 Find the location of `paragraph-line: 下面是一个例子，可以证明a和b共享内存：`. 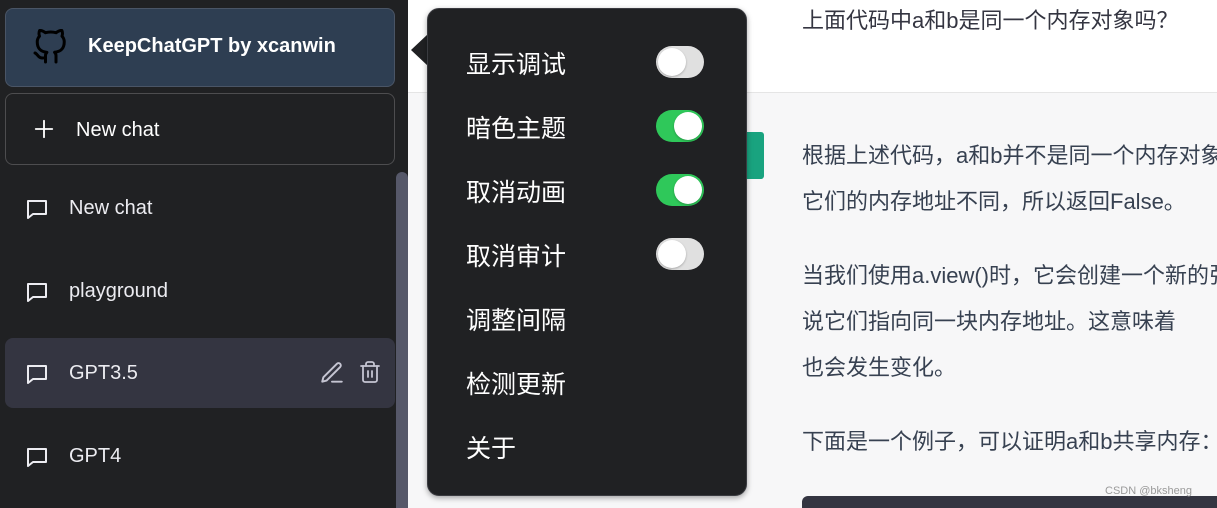

paragraph-line: 下面是一个例子，可以证明a和b共享内存： is located at coordinates (1009, 441).